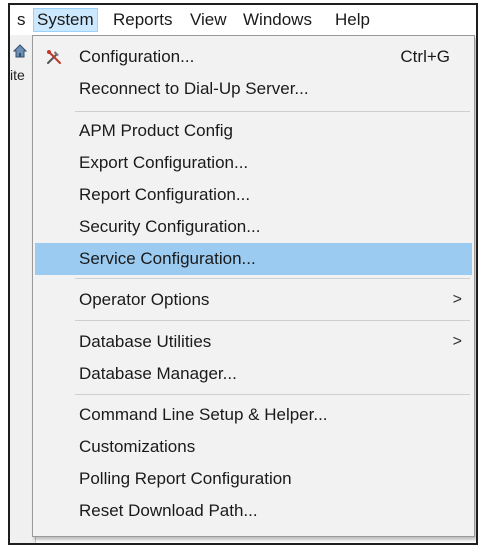 The image size is (481, 548). What do you see at coordinates (145, 341) in the screenshot?
I see `menu-item-label: Database Utilities` at bounding box center [145, 341].